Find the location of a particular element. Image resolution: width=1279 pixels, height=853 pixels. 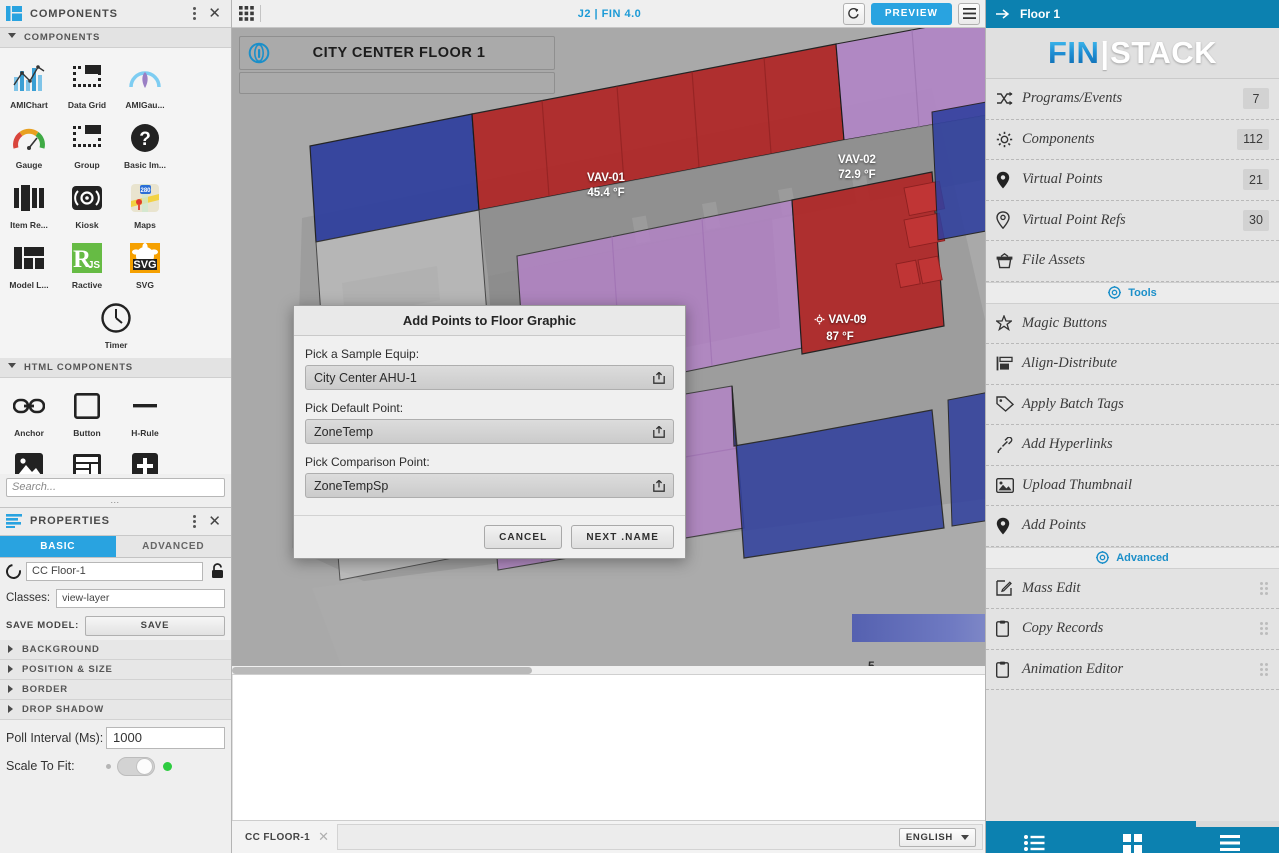

next-button: NEXT .NAME is located at coordinates (622, 537).